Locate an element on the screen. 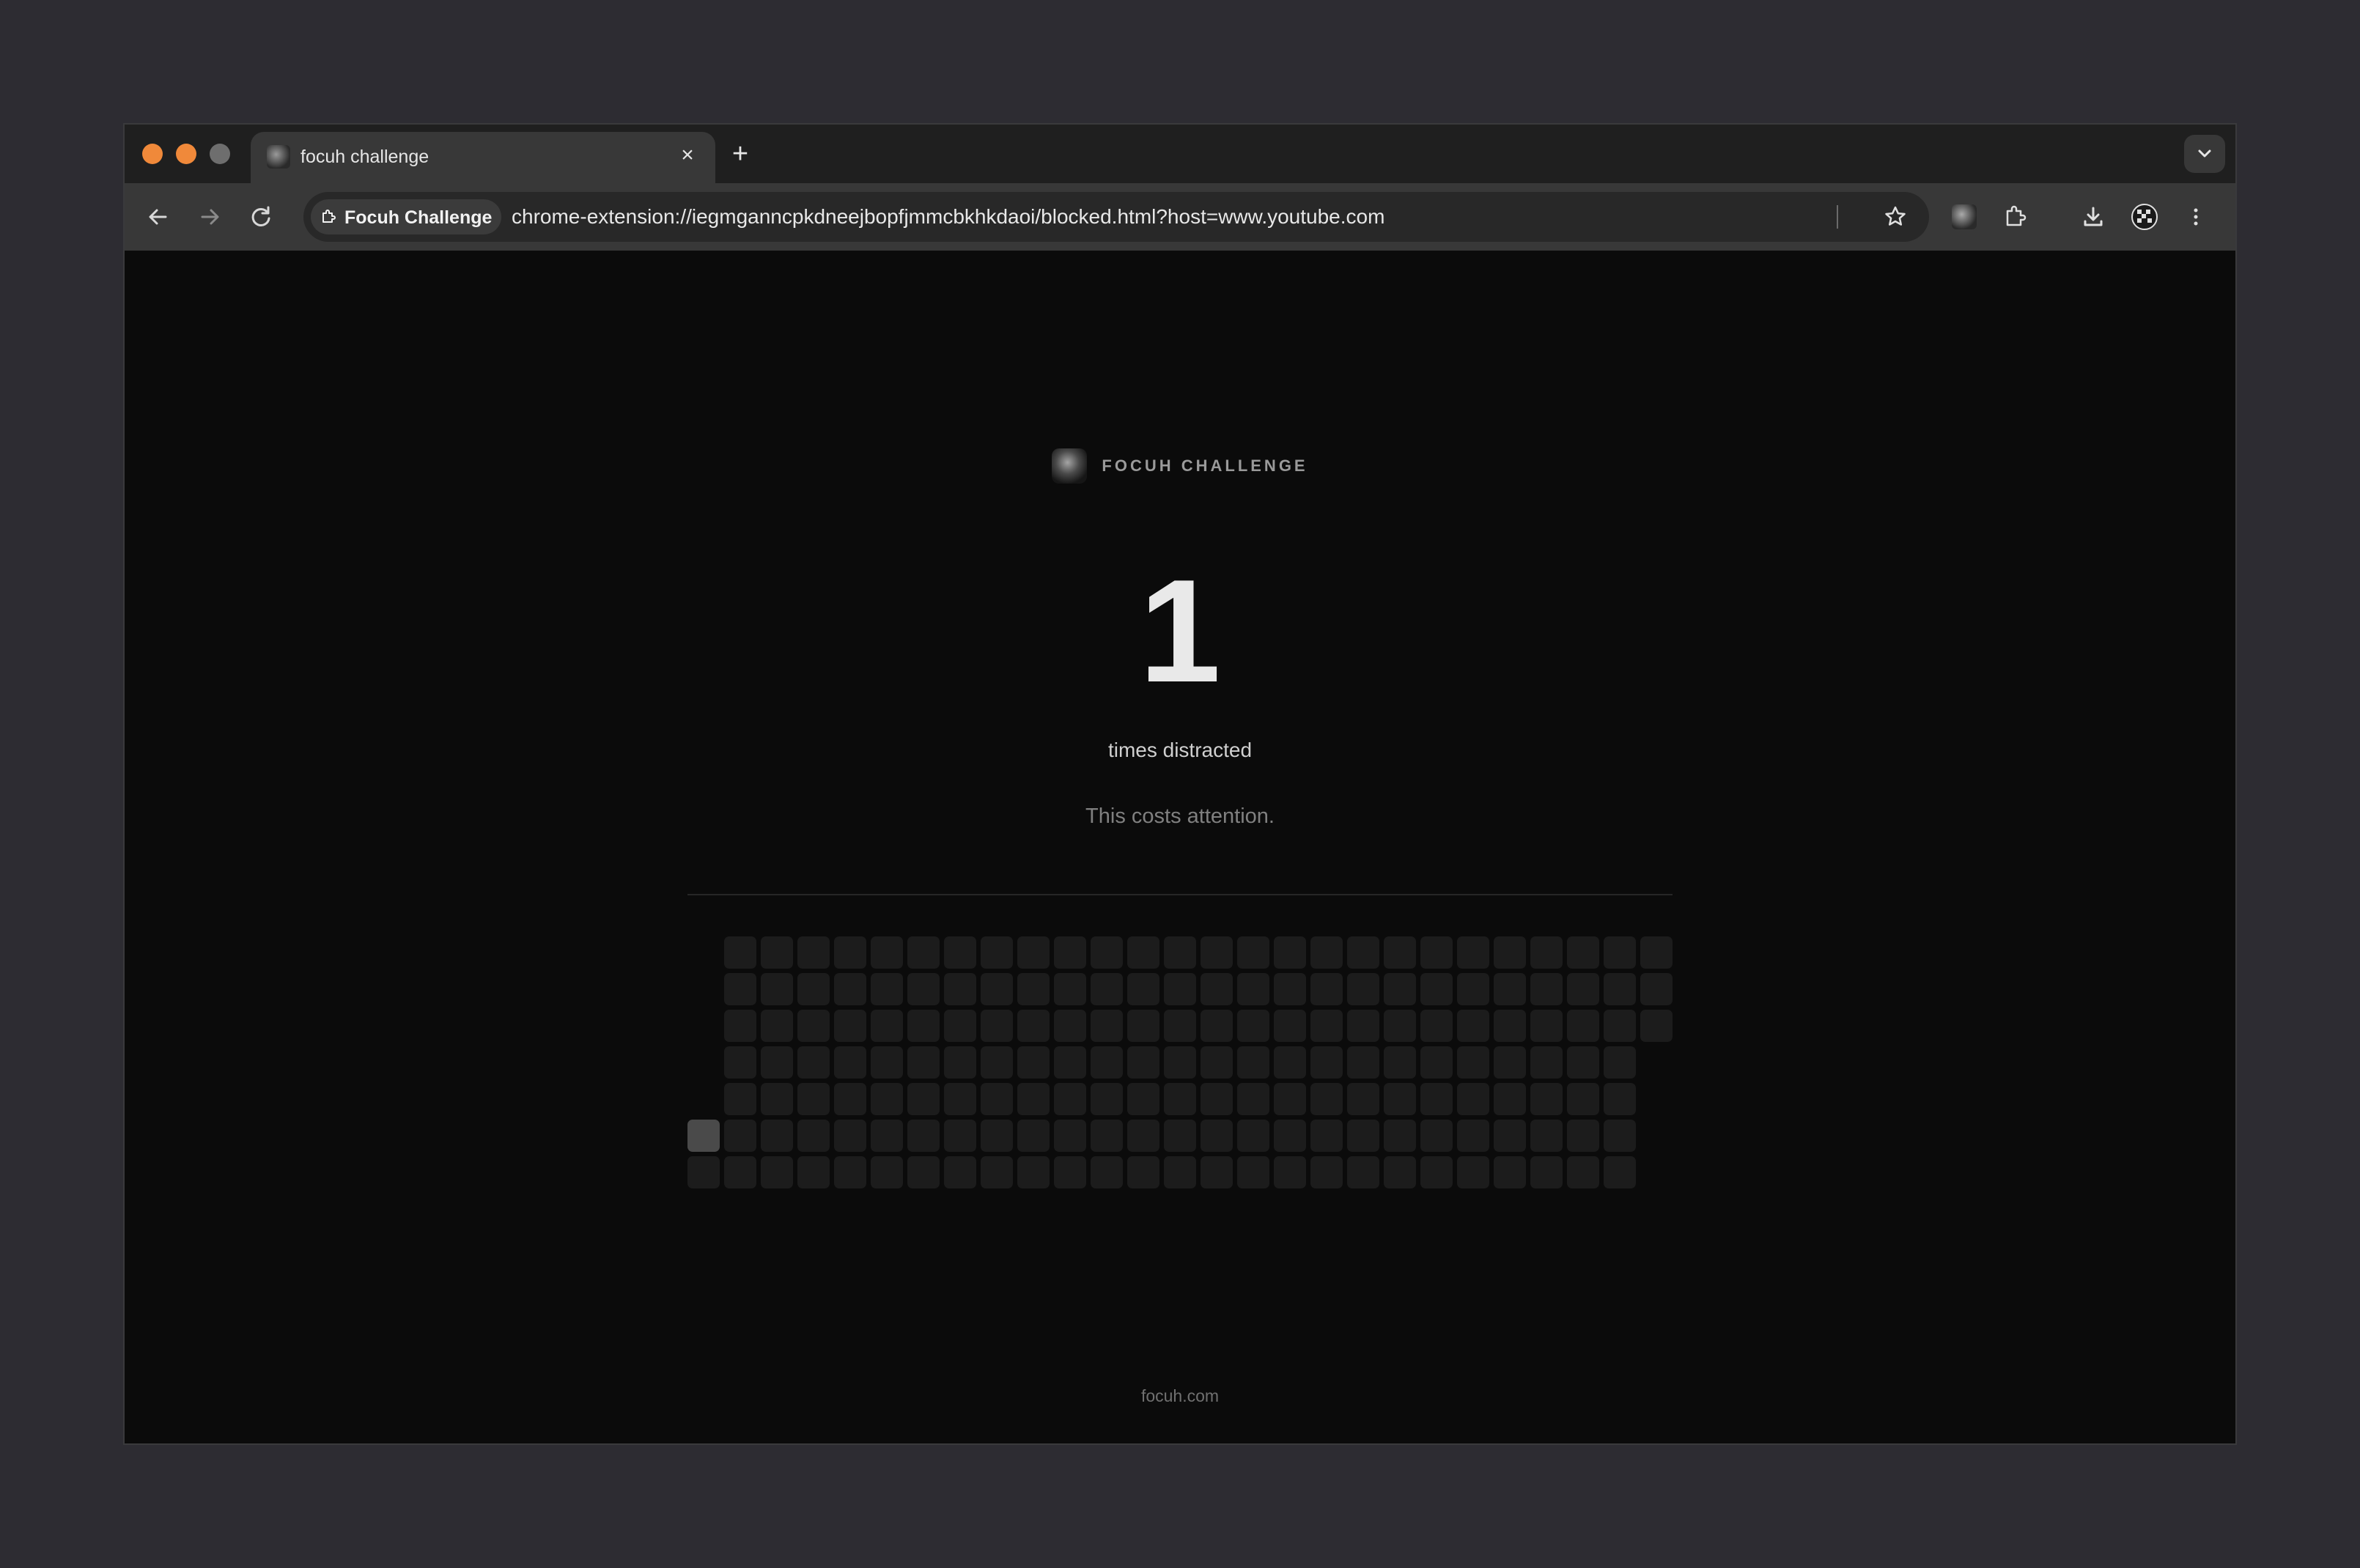 The height and width of the screenshot is (1568, 2360). puzzle-icon is located at coordinates (2015, 217).